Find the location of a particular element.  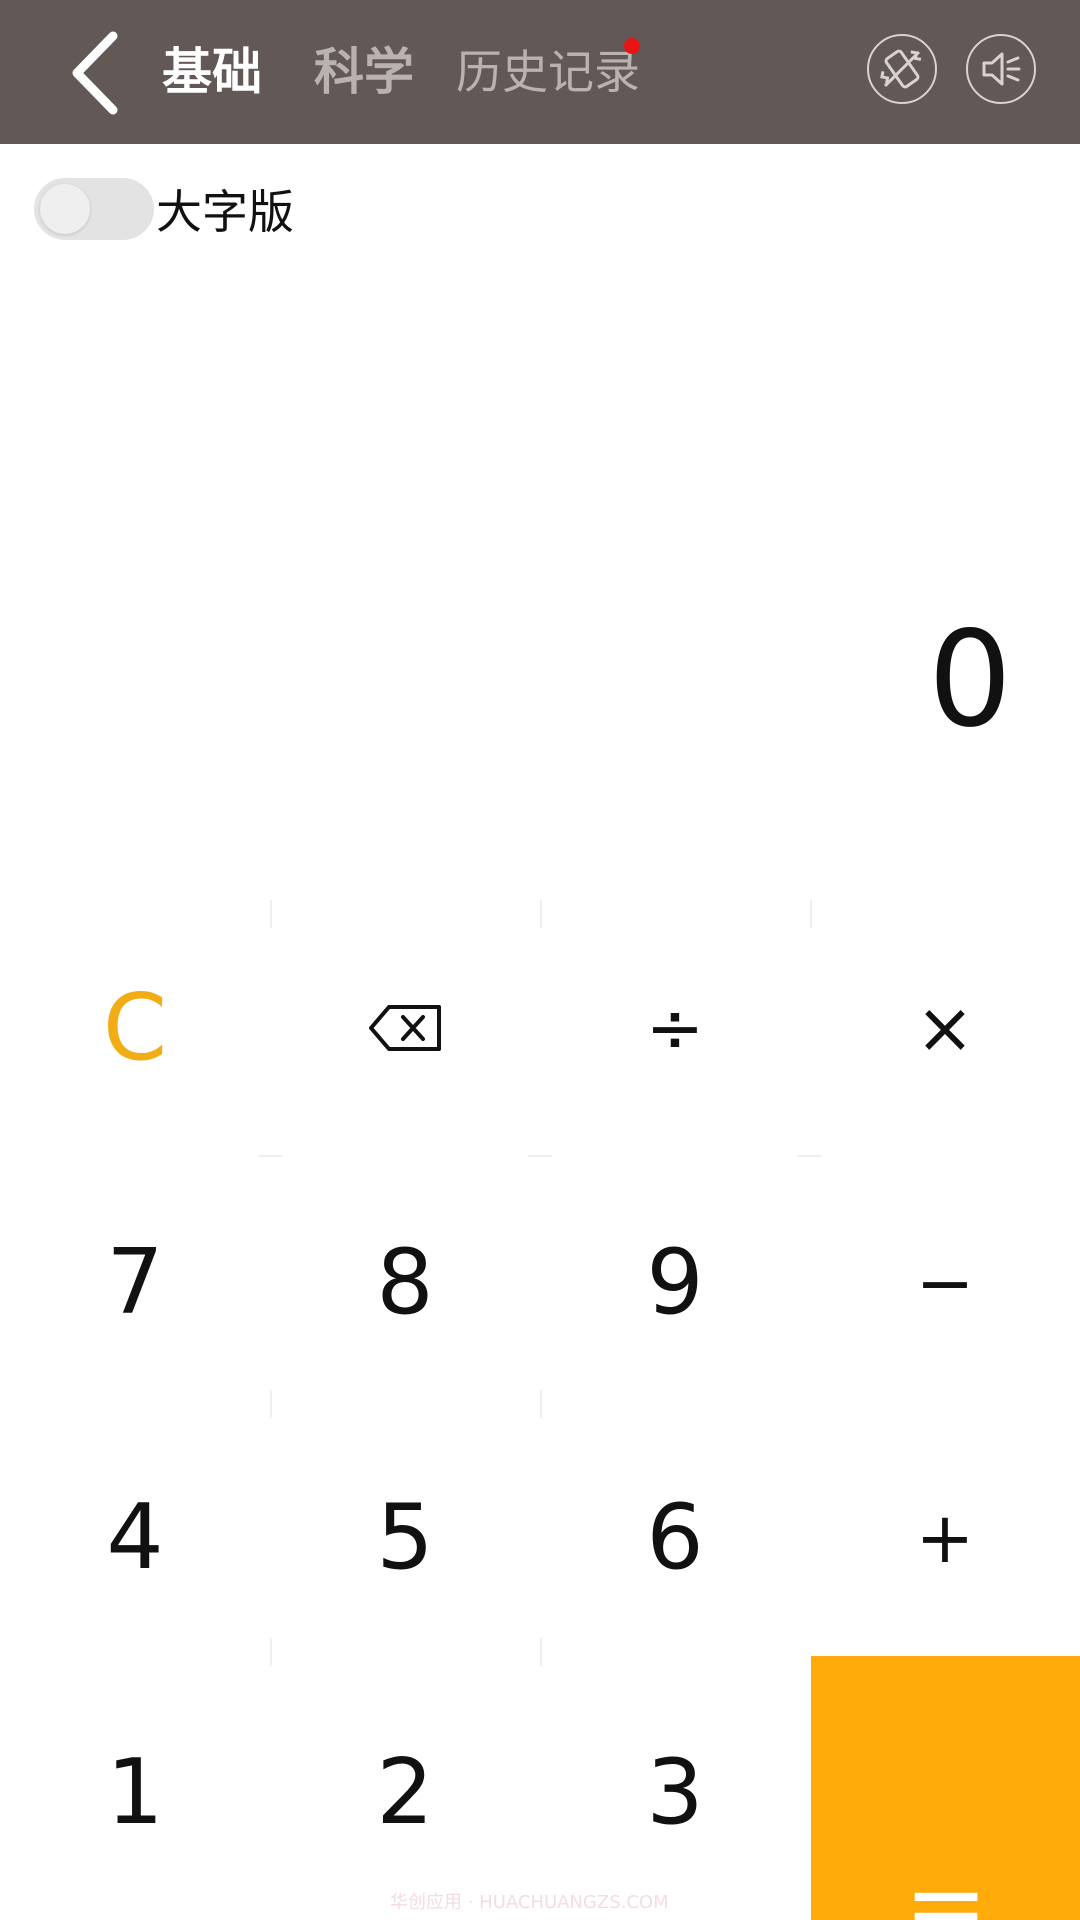

vibration-off-icon is located at coordinates (901, 69).